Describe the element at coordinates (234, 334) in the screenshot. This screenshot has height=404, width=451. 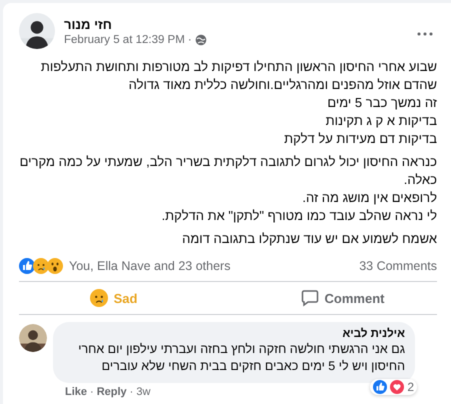
I see `commenter-name: אילנית לביא` at that location.